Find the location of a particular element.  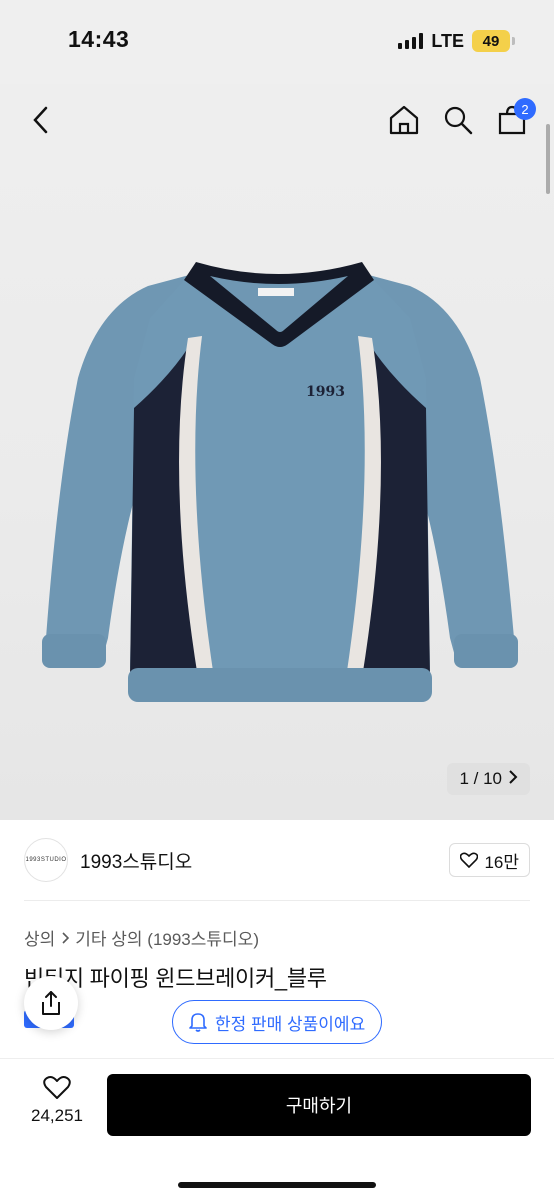

cart-button: 2 is located at coordinates (515, 118).